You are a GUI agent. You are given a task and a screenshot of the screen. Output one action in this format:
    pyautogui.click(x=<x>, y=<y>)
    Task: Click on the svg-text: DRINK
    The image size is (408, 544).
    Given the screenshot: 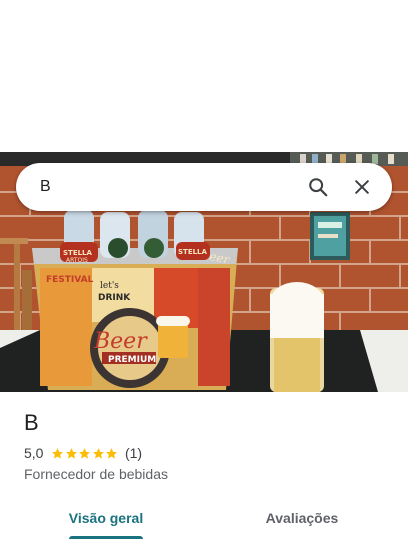 What is the action you would take?
    pyautogui.click(x=114, y=298)
    